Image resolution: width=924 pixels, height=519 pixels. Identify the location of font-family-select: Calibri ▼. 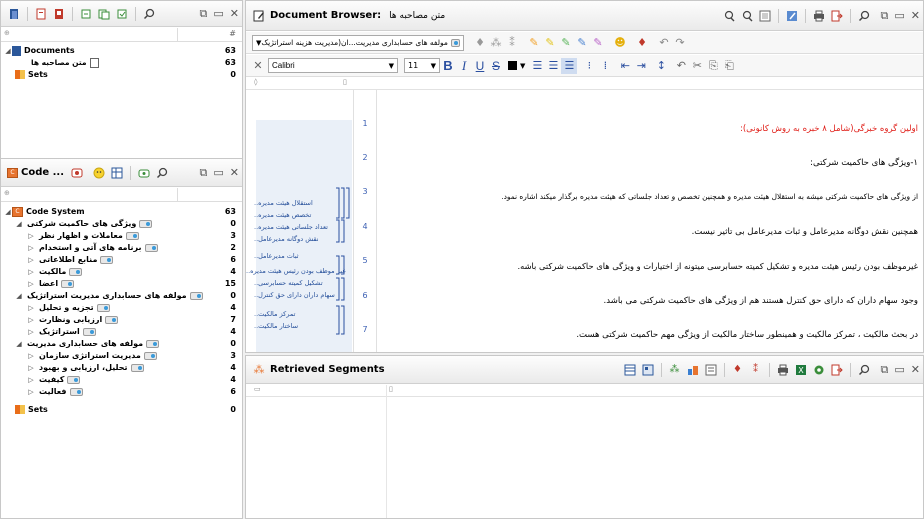
(333, 65).